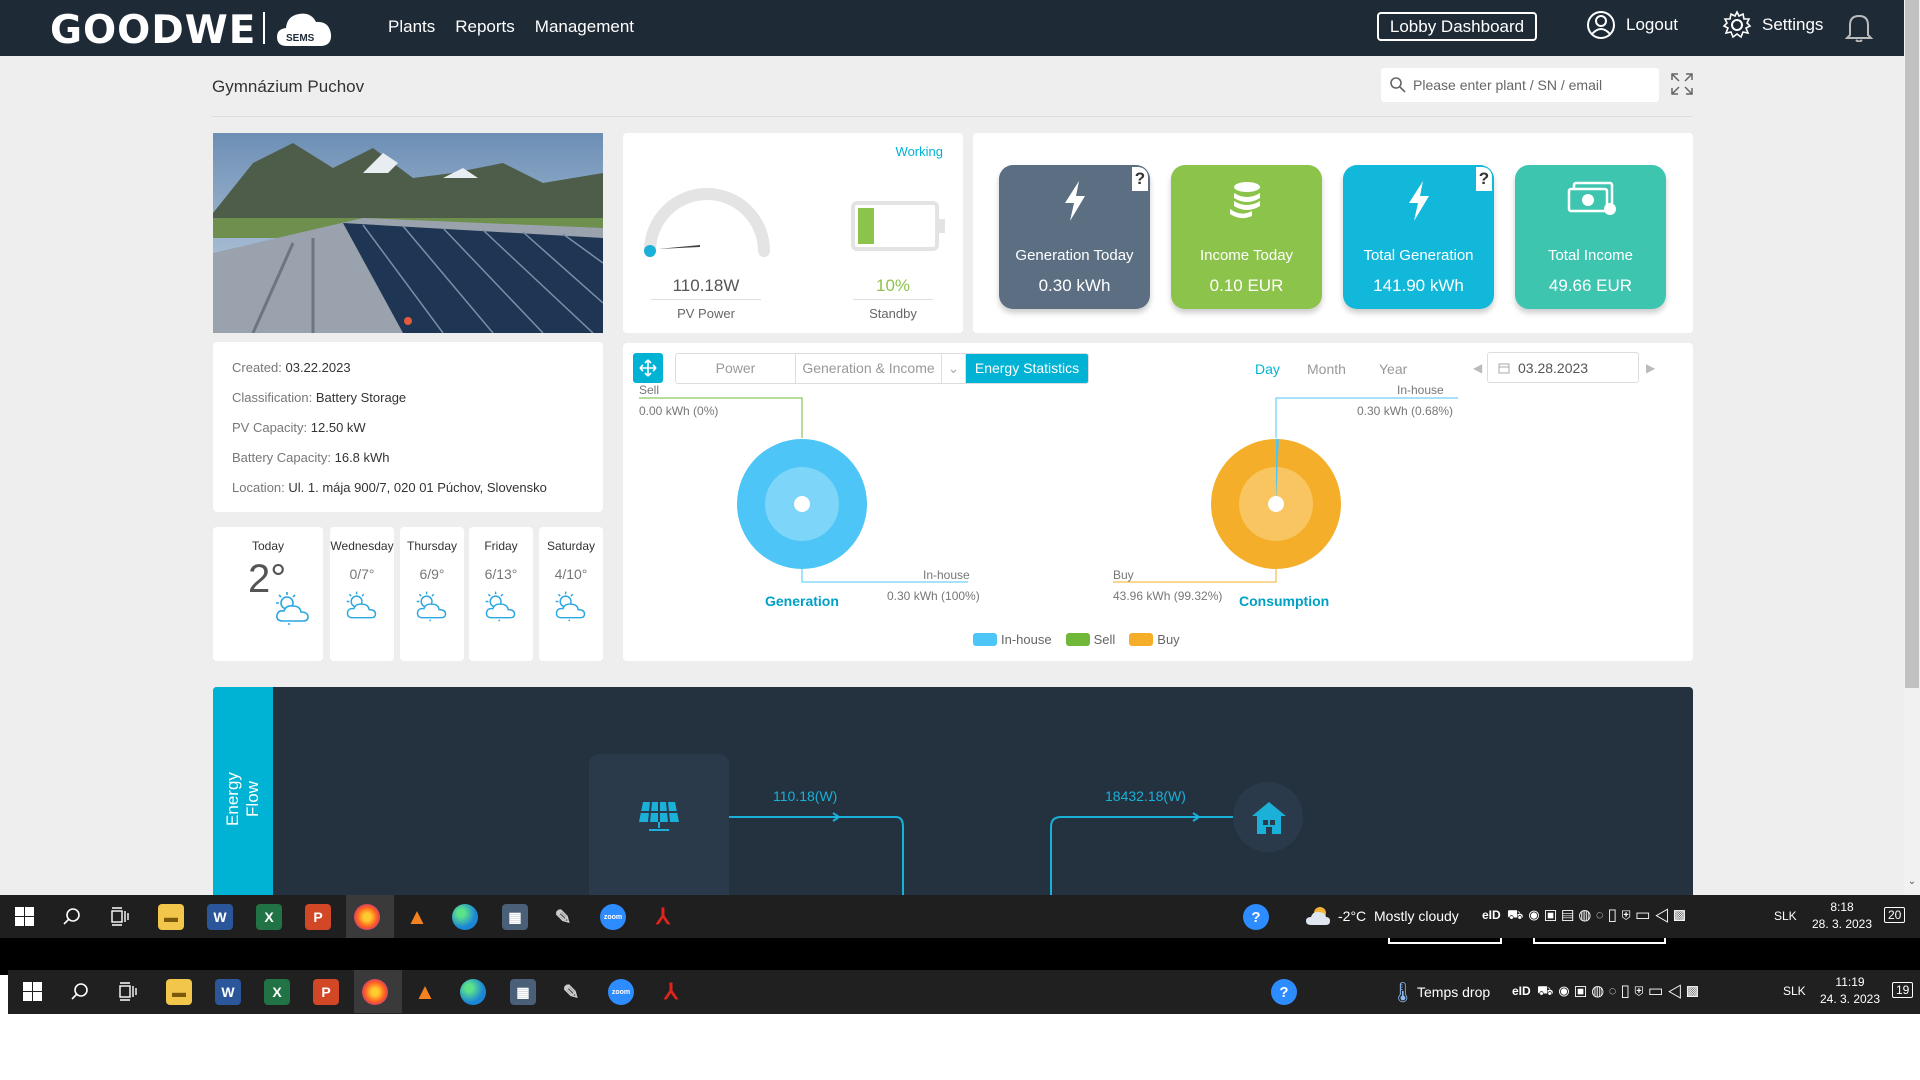  Describe the element at coordinates (1591, 198) in the screenshot. I see `cash-icon` at that location.